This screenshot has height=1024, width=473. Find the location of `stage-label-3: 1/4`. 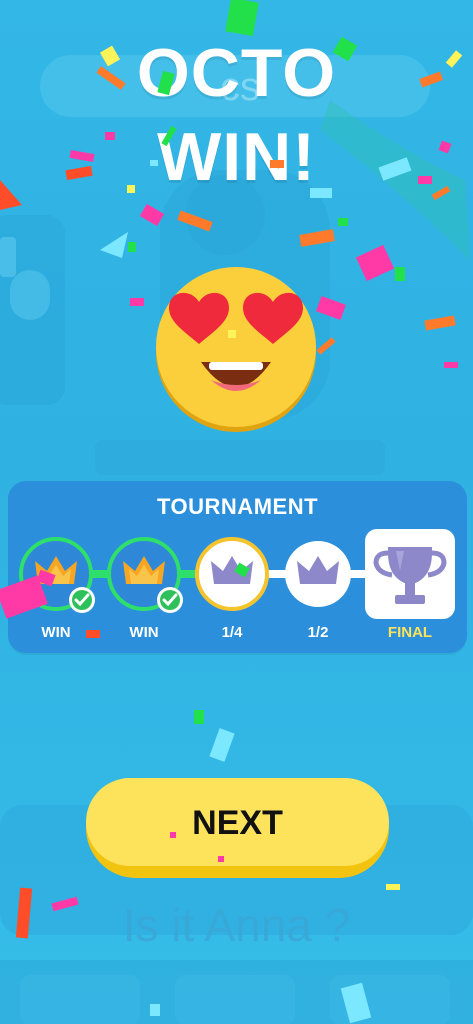

stage-label-3: 1/4 is located at coordinates (232, 632).